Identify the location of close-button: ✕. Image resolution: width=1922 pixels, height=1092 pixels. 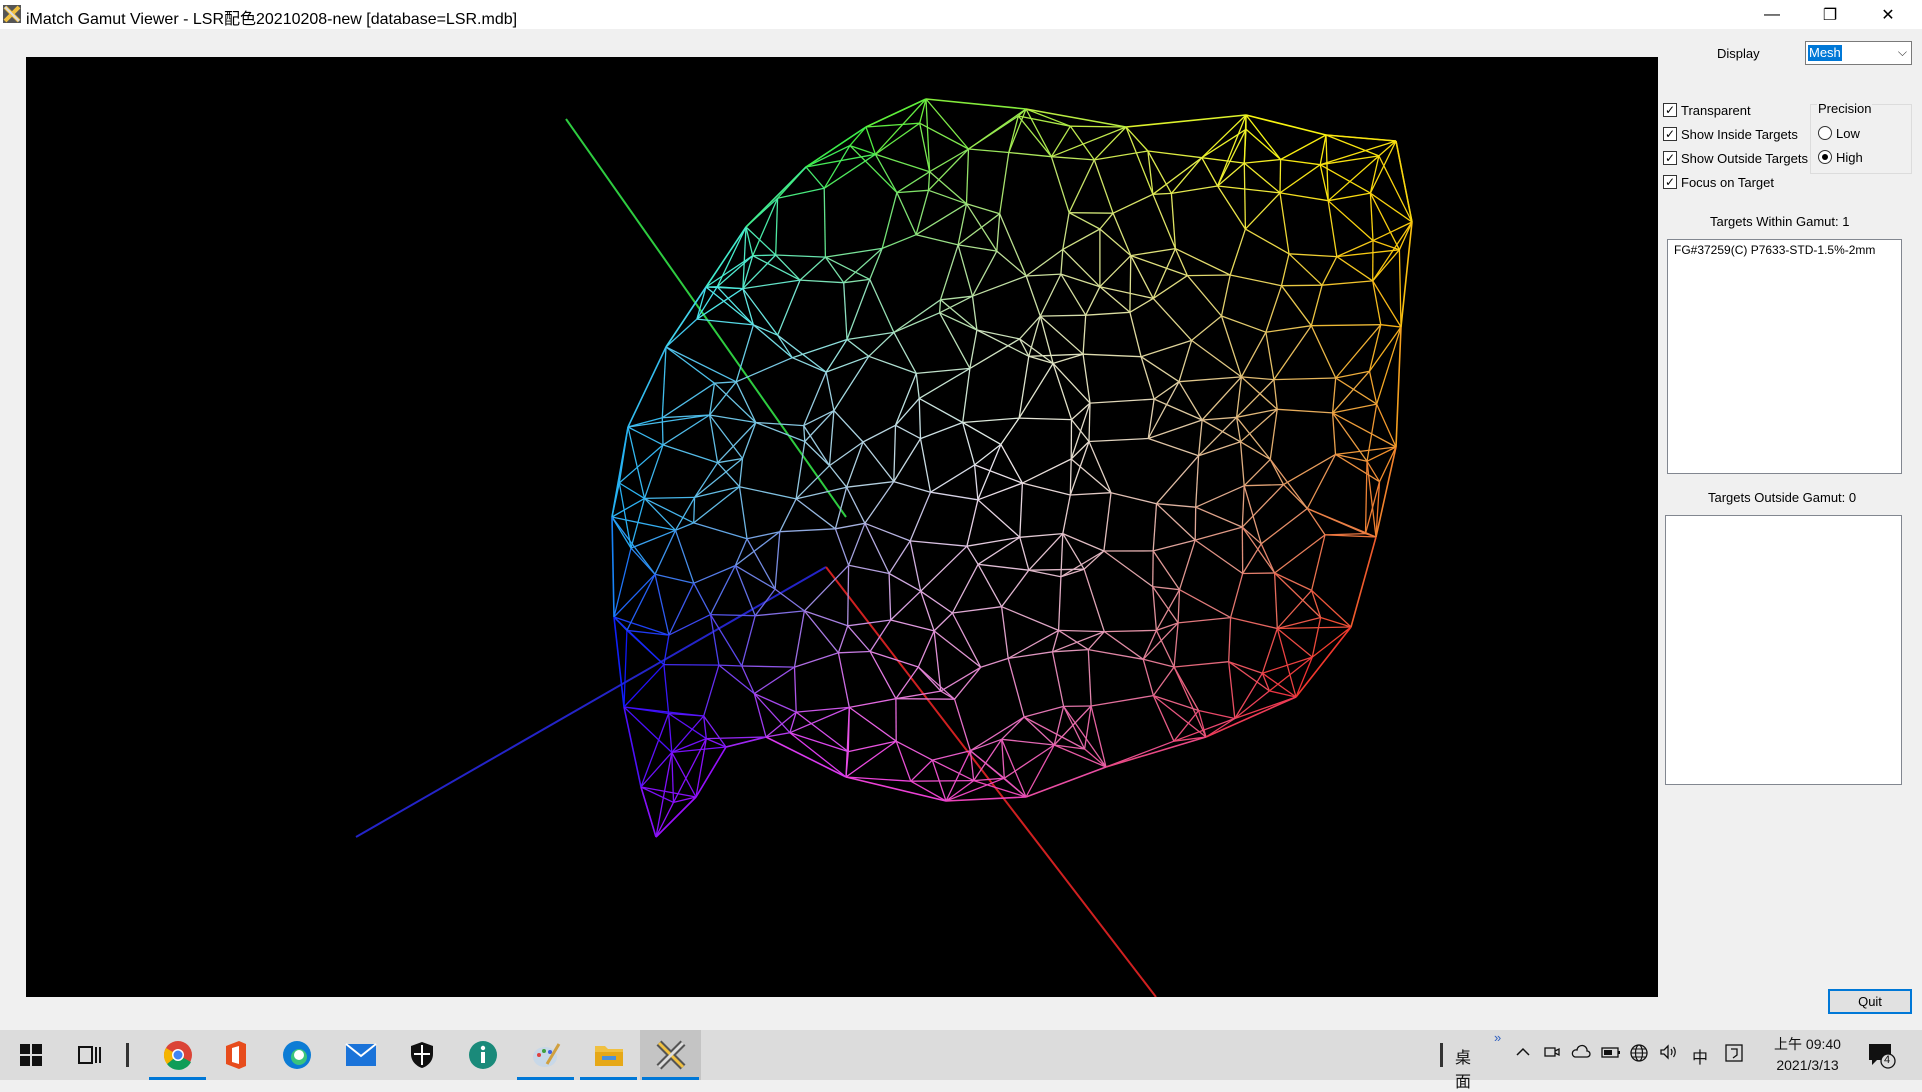
(1888, 14).